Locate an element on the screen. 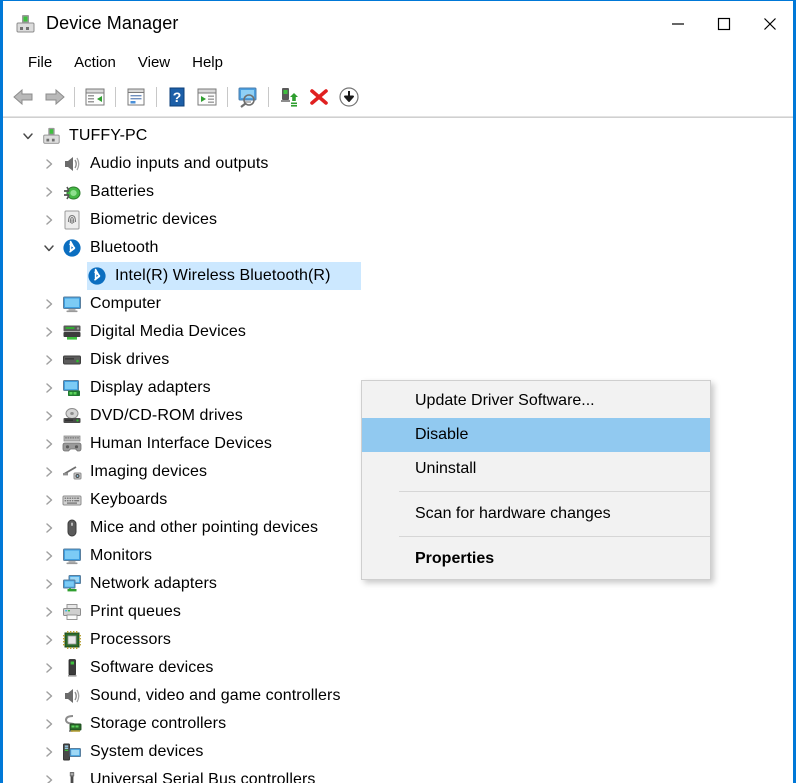 The width and height of the screenshot is (796, 783). system-device-icon is located at coordinates (72, 752).